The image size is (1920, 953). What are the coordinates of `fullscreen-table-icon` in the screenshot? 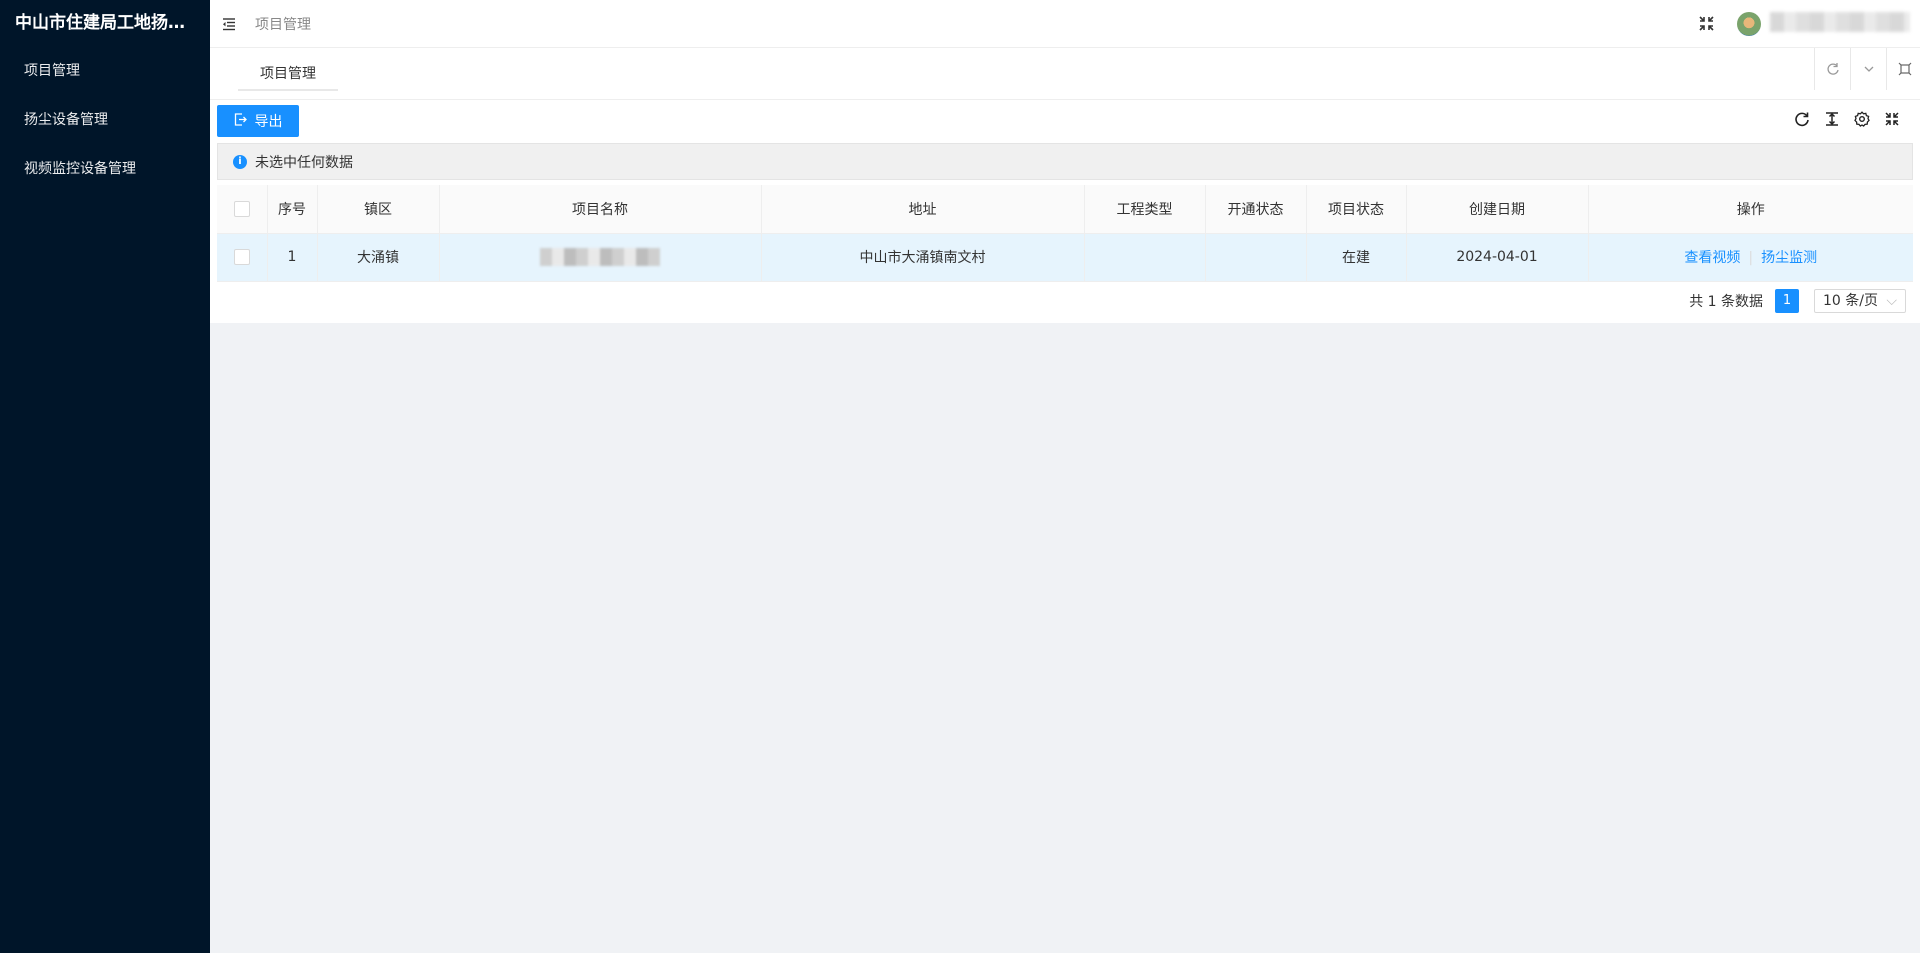 It's located at (1892, 119).